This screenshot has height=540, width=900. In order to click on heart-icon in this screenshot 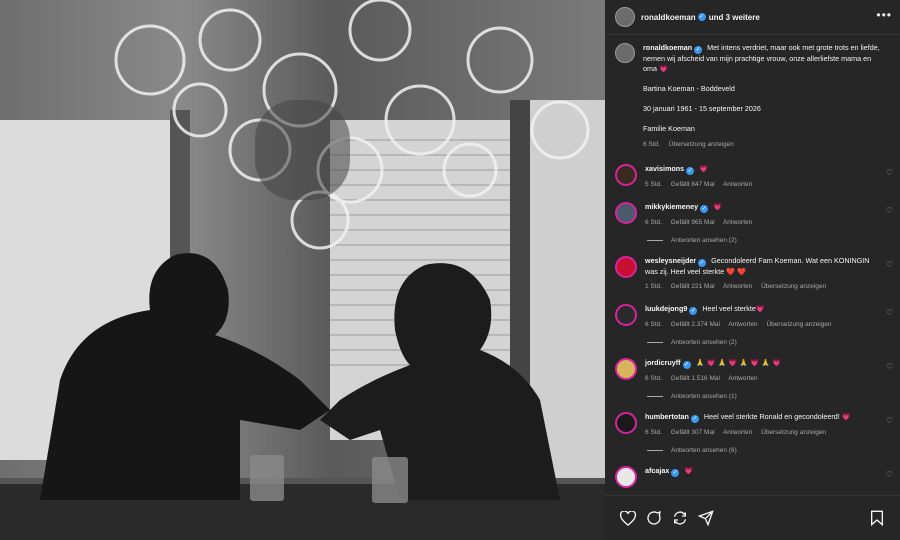, I will do `click(628, 518)`.